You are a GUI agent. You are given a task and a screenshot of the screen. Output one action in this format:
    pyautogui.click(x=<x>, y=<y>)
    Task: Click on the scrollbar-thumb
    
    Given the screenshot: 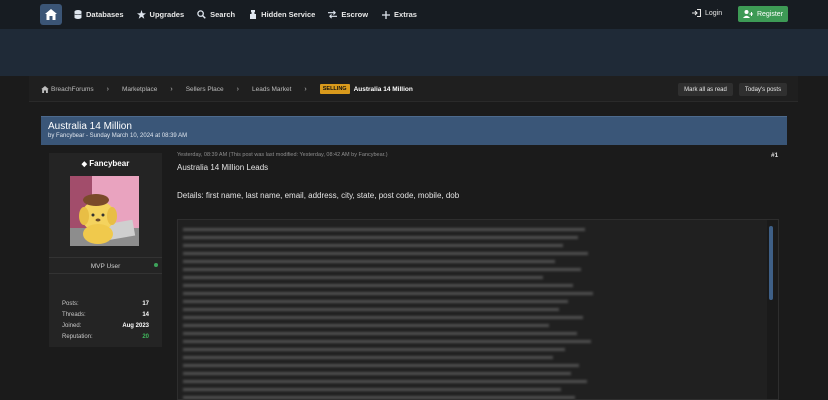 What is the action you would take?
    pyautogui.click(x=771, y=263)
    